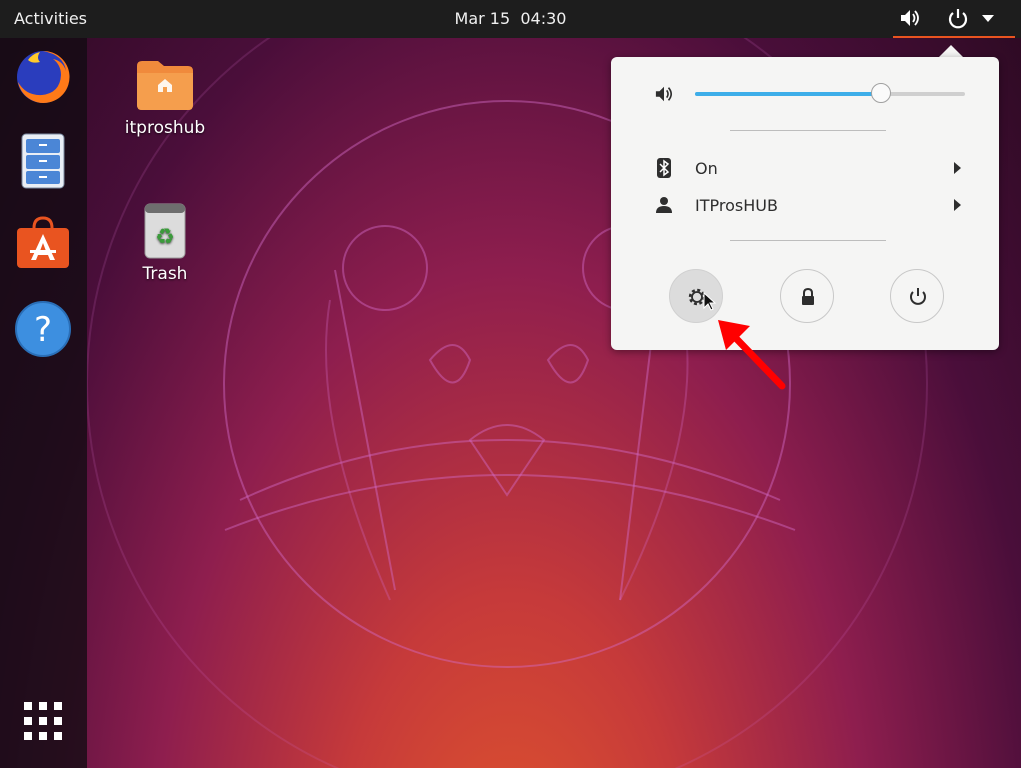 This screenshot has width=1021, height=768. I want to click on volume-icon, so click(664, 94).